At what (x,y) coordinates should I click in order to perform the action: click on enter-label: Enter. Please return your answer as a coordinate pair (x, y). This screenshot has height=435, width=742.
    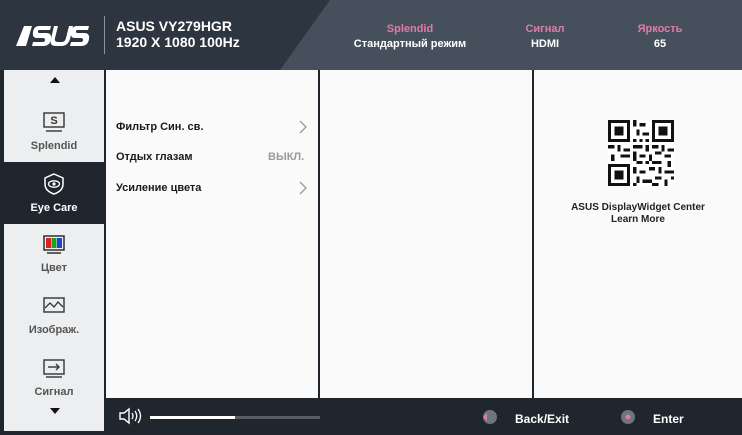
    Looking at the image, I should click on (668, 419).